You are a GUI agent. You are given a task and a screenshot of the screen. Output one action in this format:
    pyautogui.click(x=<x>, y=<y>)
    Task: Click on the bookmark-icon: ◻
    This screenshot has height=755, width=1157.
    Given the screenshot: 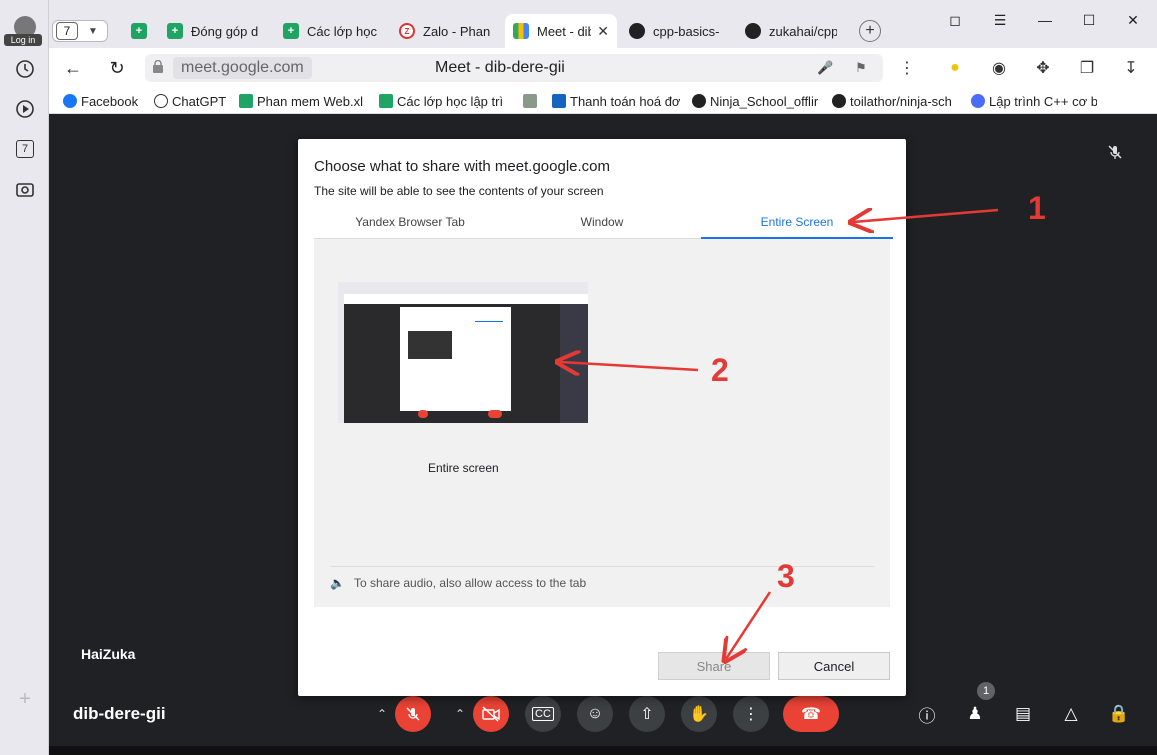 What is the action you would take?
    pyautogui.click(x=955, y=20)
    